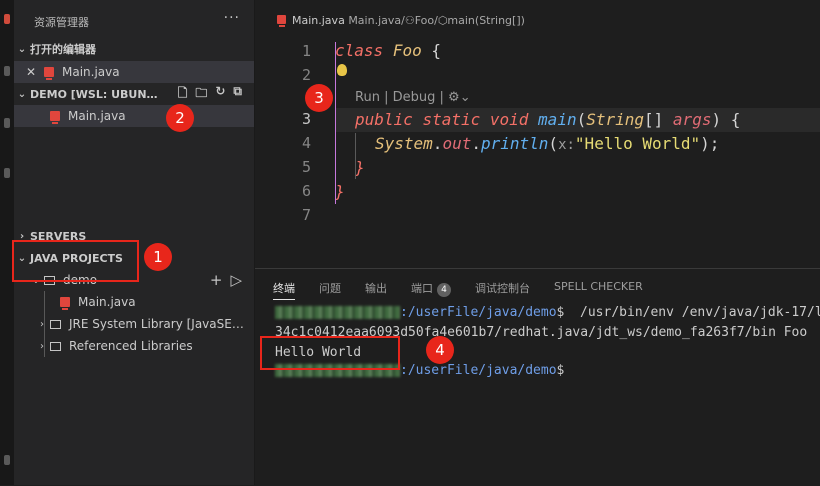  Describe the element at coordinates (216, 280) in the screenshot. I see `add-icon: +` at that location.